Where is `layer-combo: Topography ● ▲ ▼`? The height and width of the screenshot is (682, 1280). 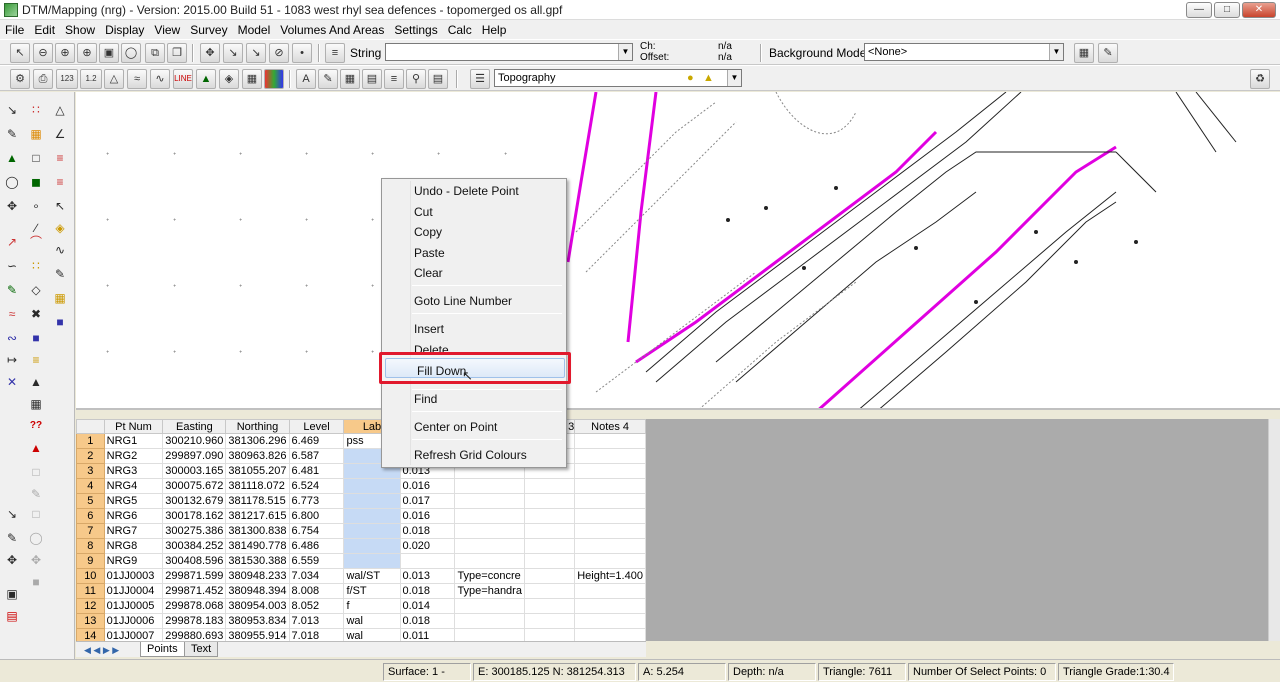
layer-combo: Topography ● ▲ ▼ is located at coordinates (618, 78).